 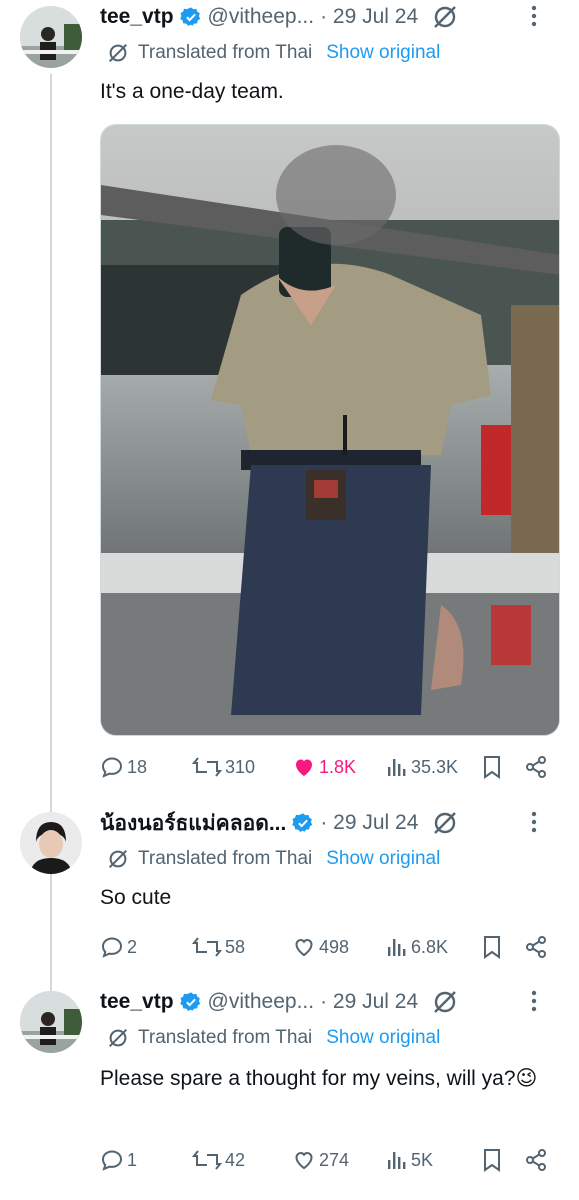 I want to click on reply-count: 18, so click(x=137, y=766).